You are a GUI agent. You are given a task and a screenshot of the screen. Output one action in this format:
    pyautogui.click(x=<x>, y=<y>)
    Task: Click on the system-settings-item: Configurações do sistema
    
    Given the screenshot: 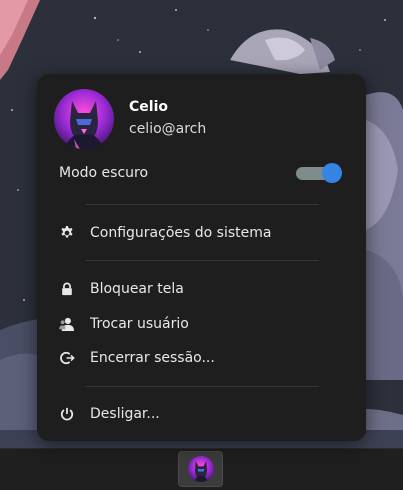 What is the action you would take?
    pyautogui.click(x=201, y=233)
    